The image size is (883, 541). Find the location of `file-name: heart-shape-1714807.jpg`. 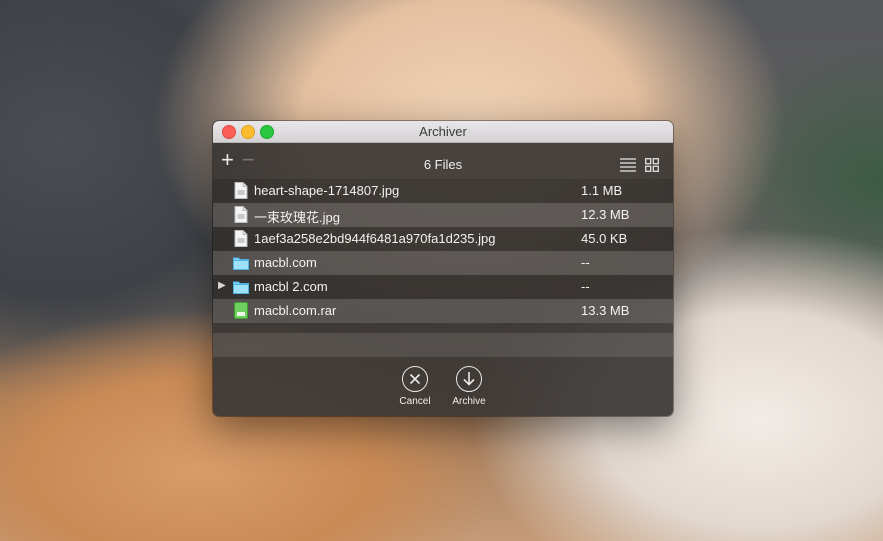

file-name: heart-shape-1714807.jpg is located at coordinates (327, 190).